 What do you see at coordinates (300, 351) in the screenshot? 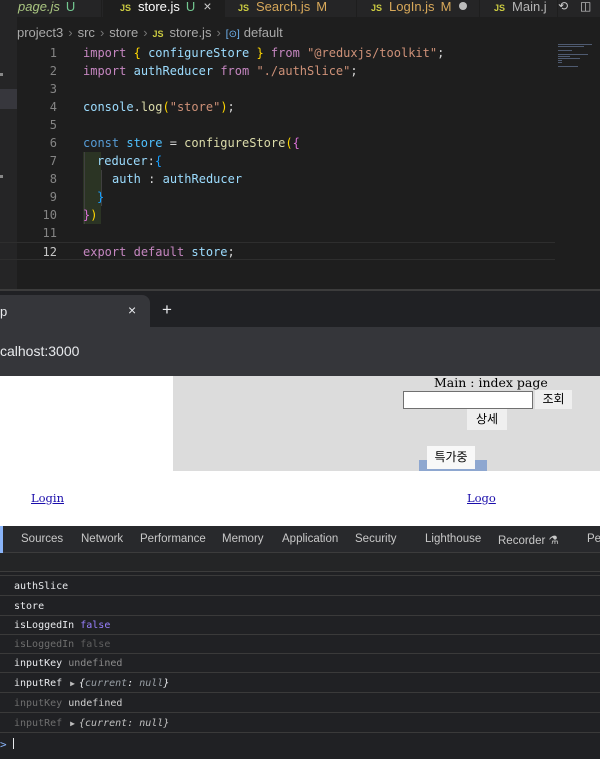
I see `browser-toolbar: calhost:3000` at bounding box center [300, 351].